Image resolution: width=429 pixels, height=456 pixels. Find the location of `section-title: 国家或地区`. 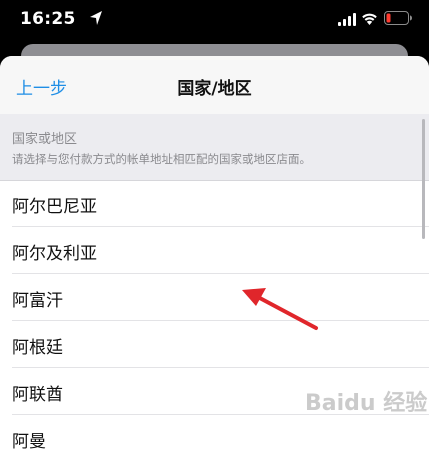

section-title: 国家或地区 is located at coordinates (45, 139).